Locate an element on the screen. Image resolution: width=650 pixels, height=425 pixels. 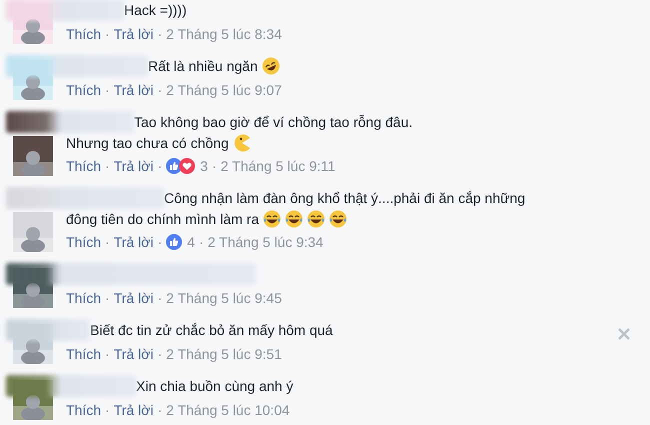
comment-time: 2 Tháng 5 lúc 9:07 is located at coordinates (224, 90).